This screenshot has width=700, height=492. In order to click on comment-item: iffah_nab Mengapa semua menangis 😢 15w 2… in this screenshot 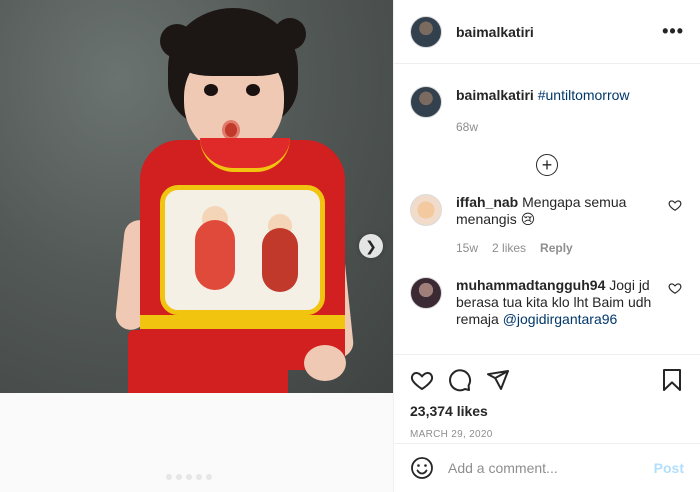, I will do `click(547, 225)`.